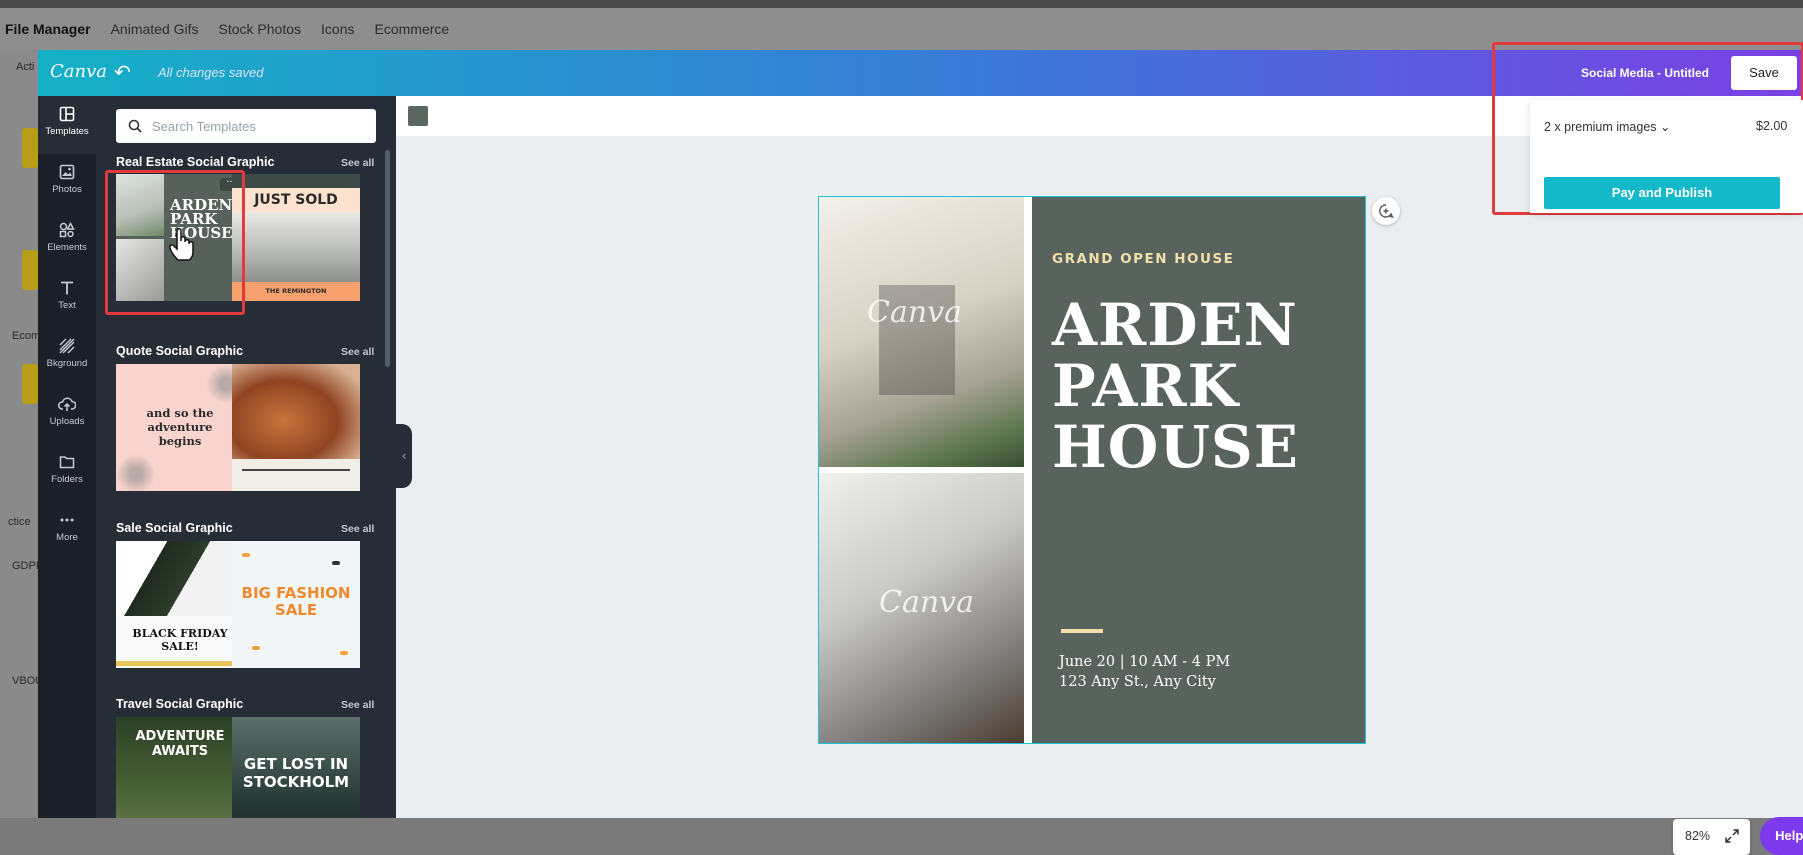 This screenshot has width=1803, height=855. Describe the element at coordinates (1137, 682) in the screenshot. I see `design-address: 123 Any St., Any City` at that location.